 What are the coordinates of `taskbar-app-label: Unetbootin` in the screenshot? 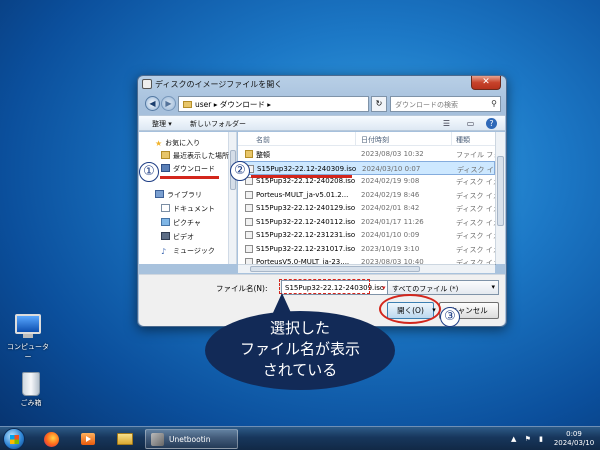 It's located at (190, 439).